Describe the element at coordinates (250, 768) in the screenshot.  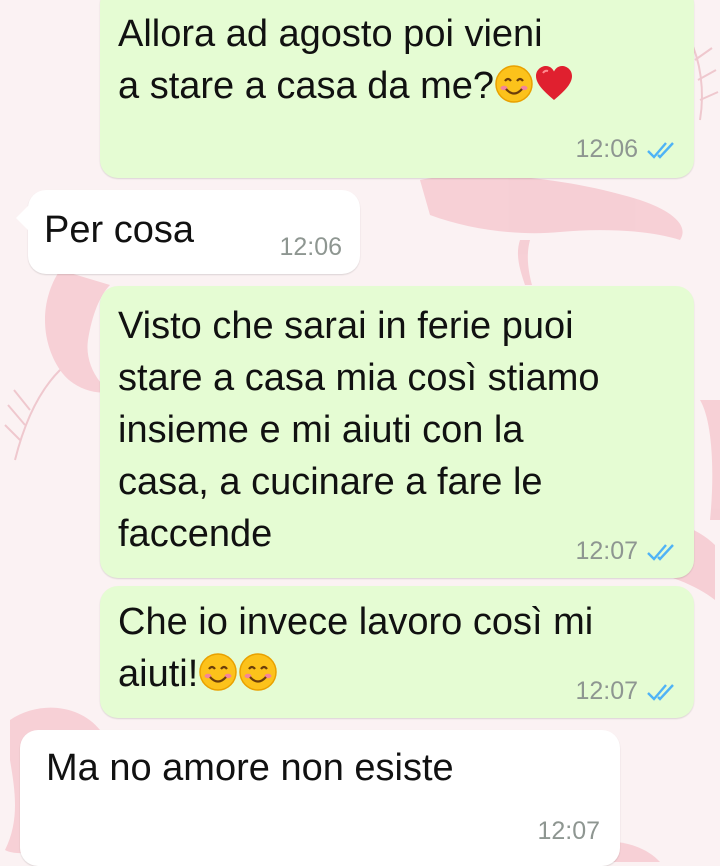
I see `message-text: Ma no amore non esiste` at that location.